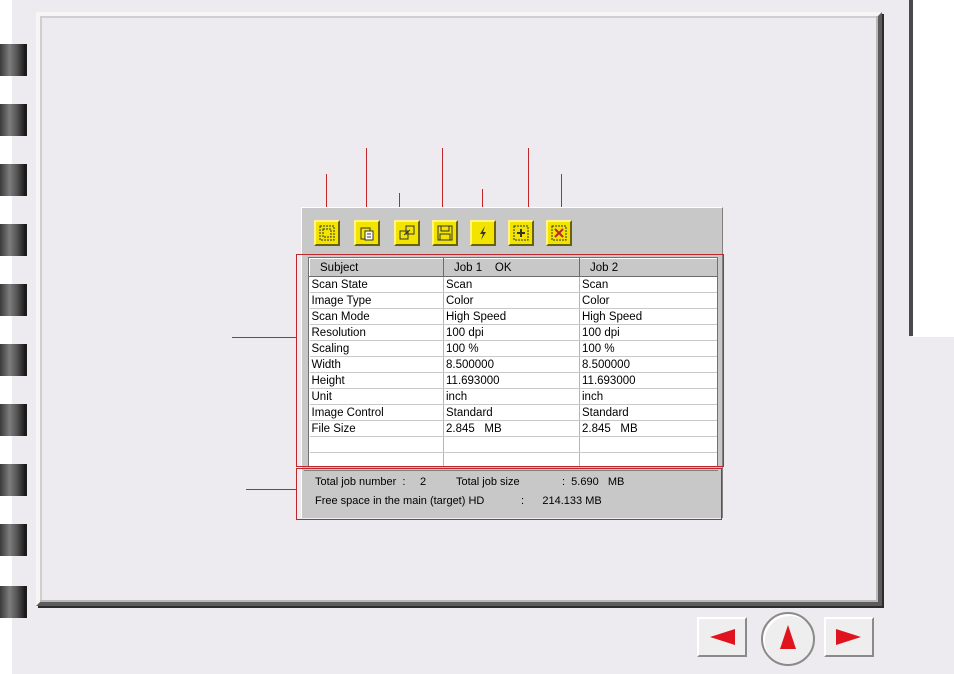 The height and width of the screenshot is (674, 954). I want to click on add-icon, so click(521, 233).